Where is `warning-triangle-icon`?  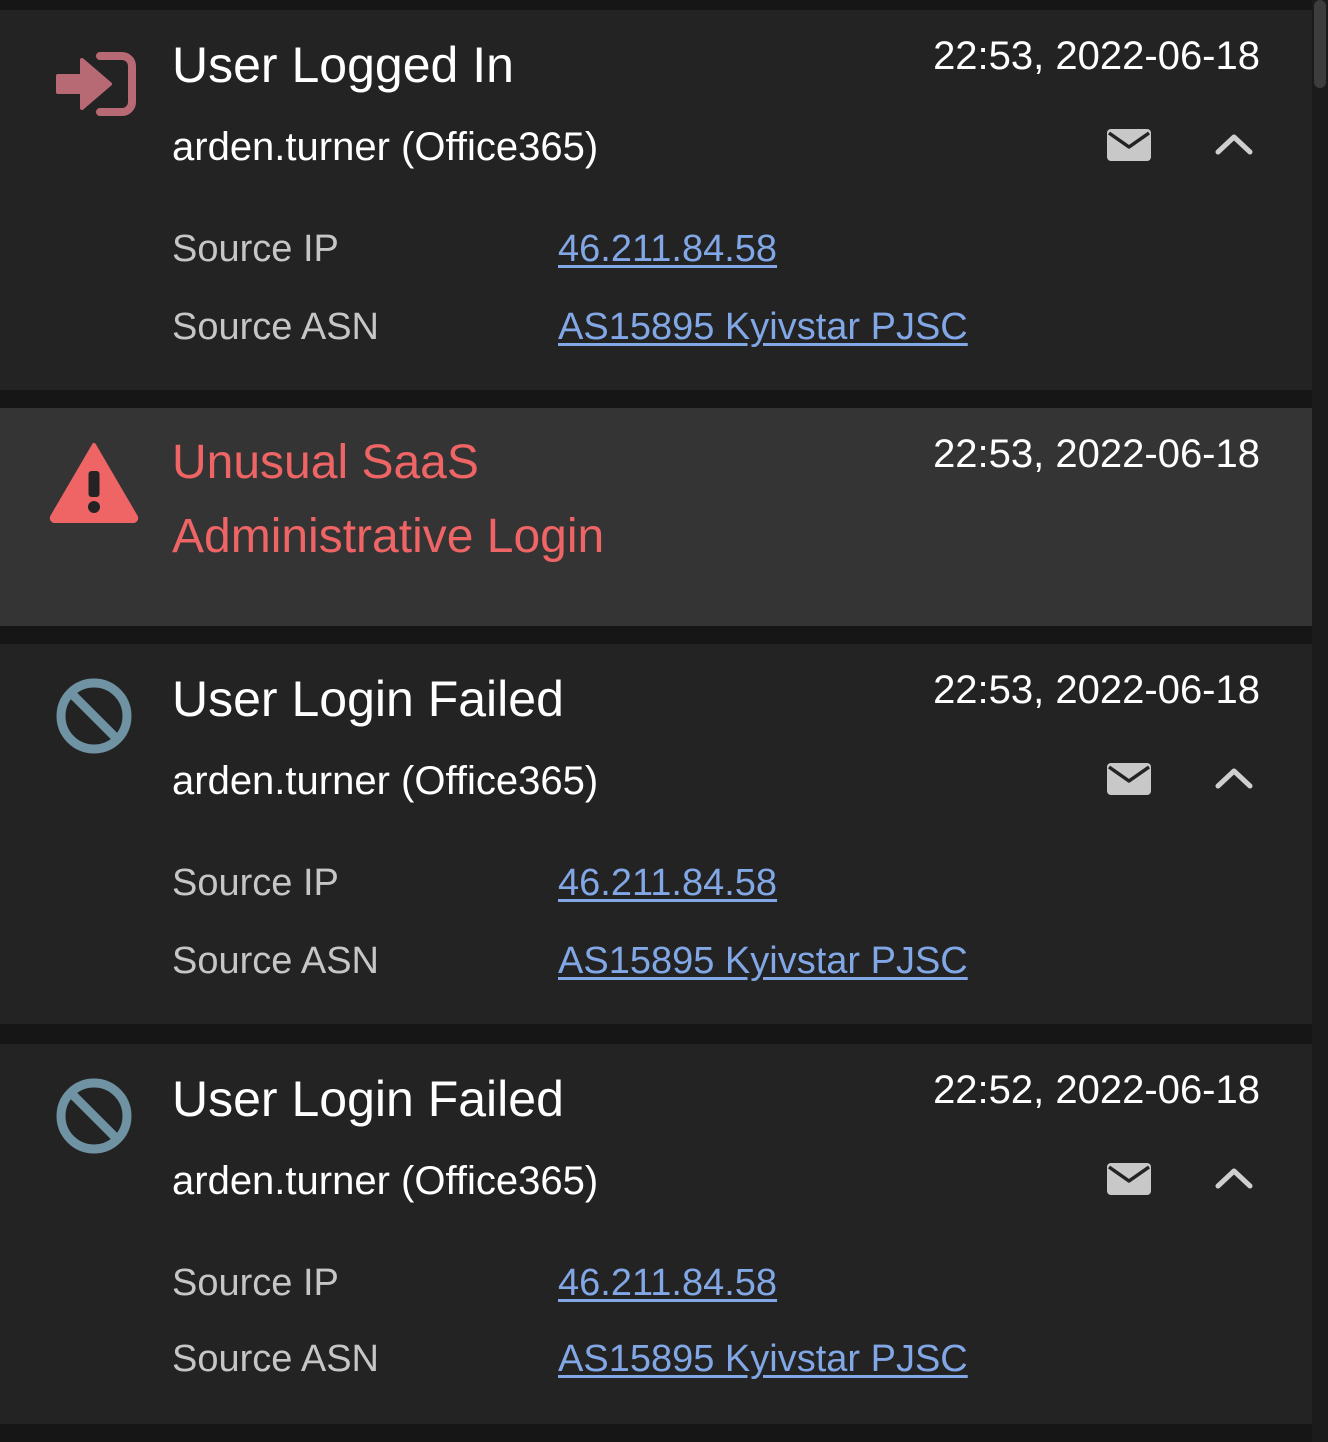 warning-triangle-icon is located at coordinates (94, 482).